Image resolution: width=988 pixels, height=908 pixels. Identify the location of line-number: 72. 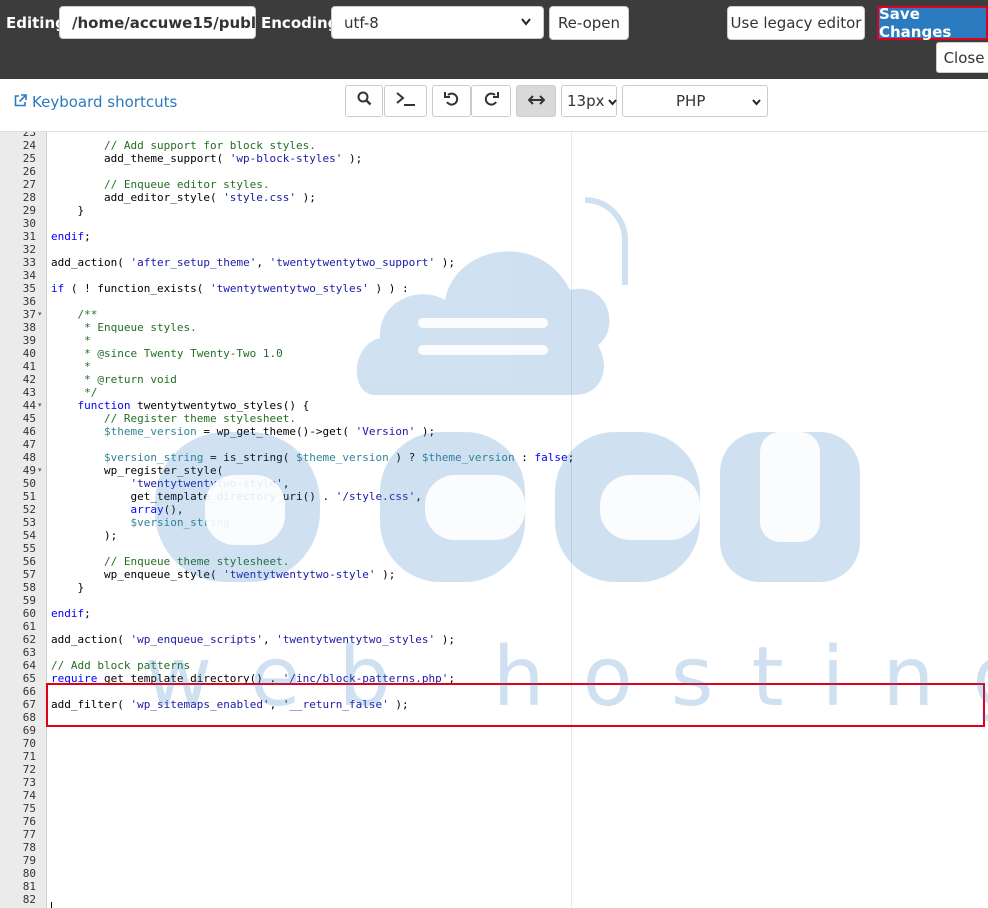
(29, 769).